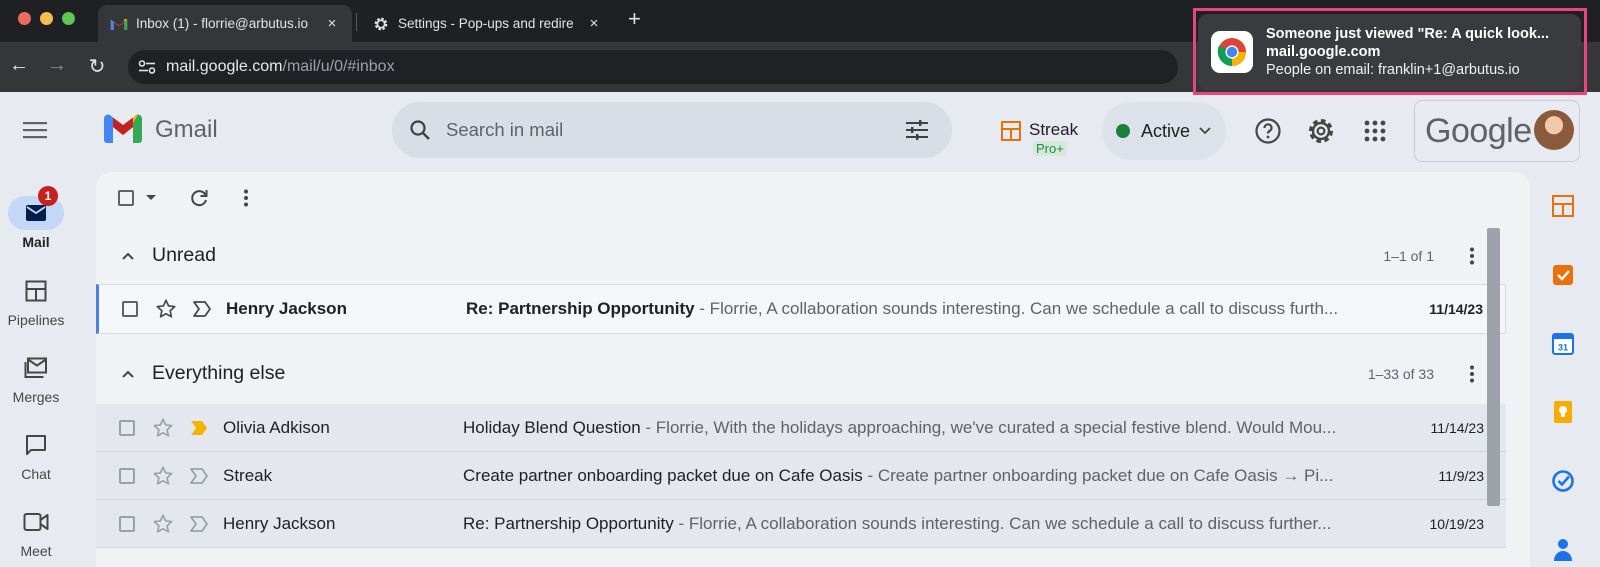  Describe the element at coordinates (199, 198) in the screenshot. I see `refresh-icon` at that location.